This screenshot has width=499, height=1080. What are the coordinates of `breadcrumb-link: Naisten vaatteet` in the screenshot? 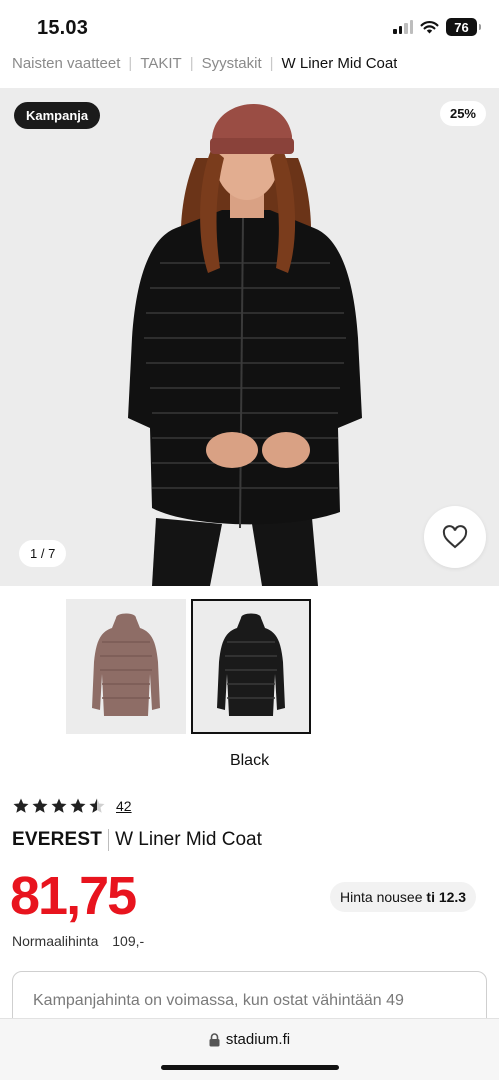 It's located at (66, 63).